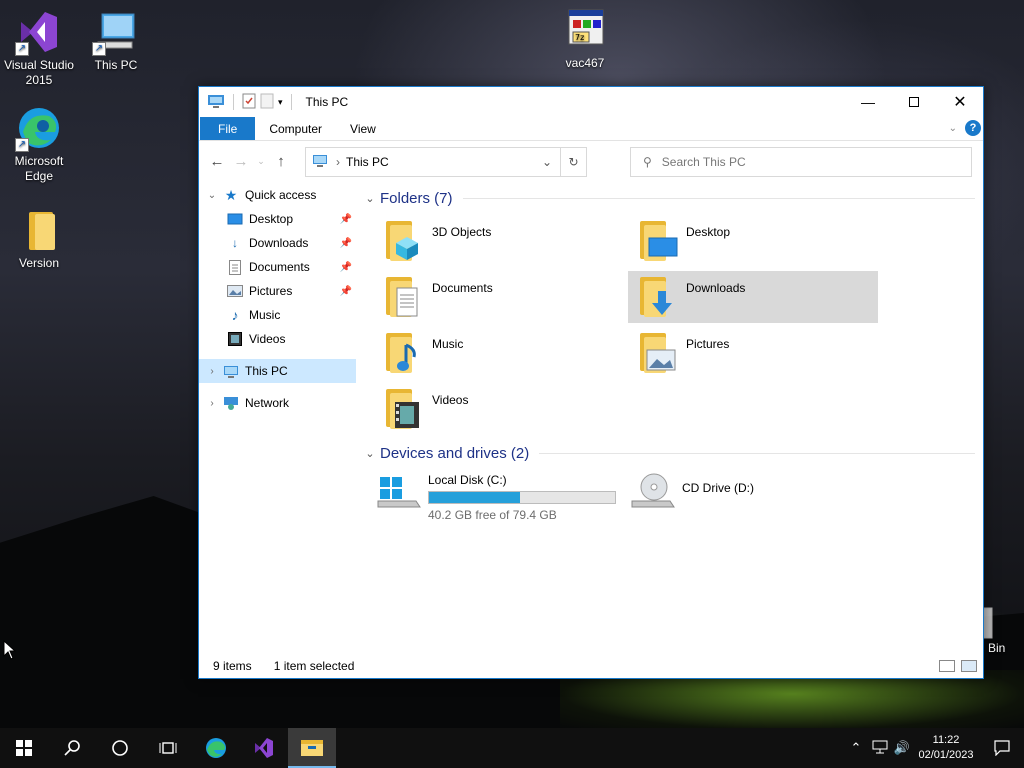 The width and height of the screenshot is (1024, 768). Describe the element at coordinates (997, 648) in the screenshot. I see `desktop-icon-label: Bin` at that location.